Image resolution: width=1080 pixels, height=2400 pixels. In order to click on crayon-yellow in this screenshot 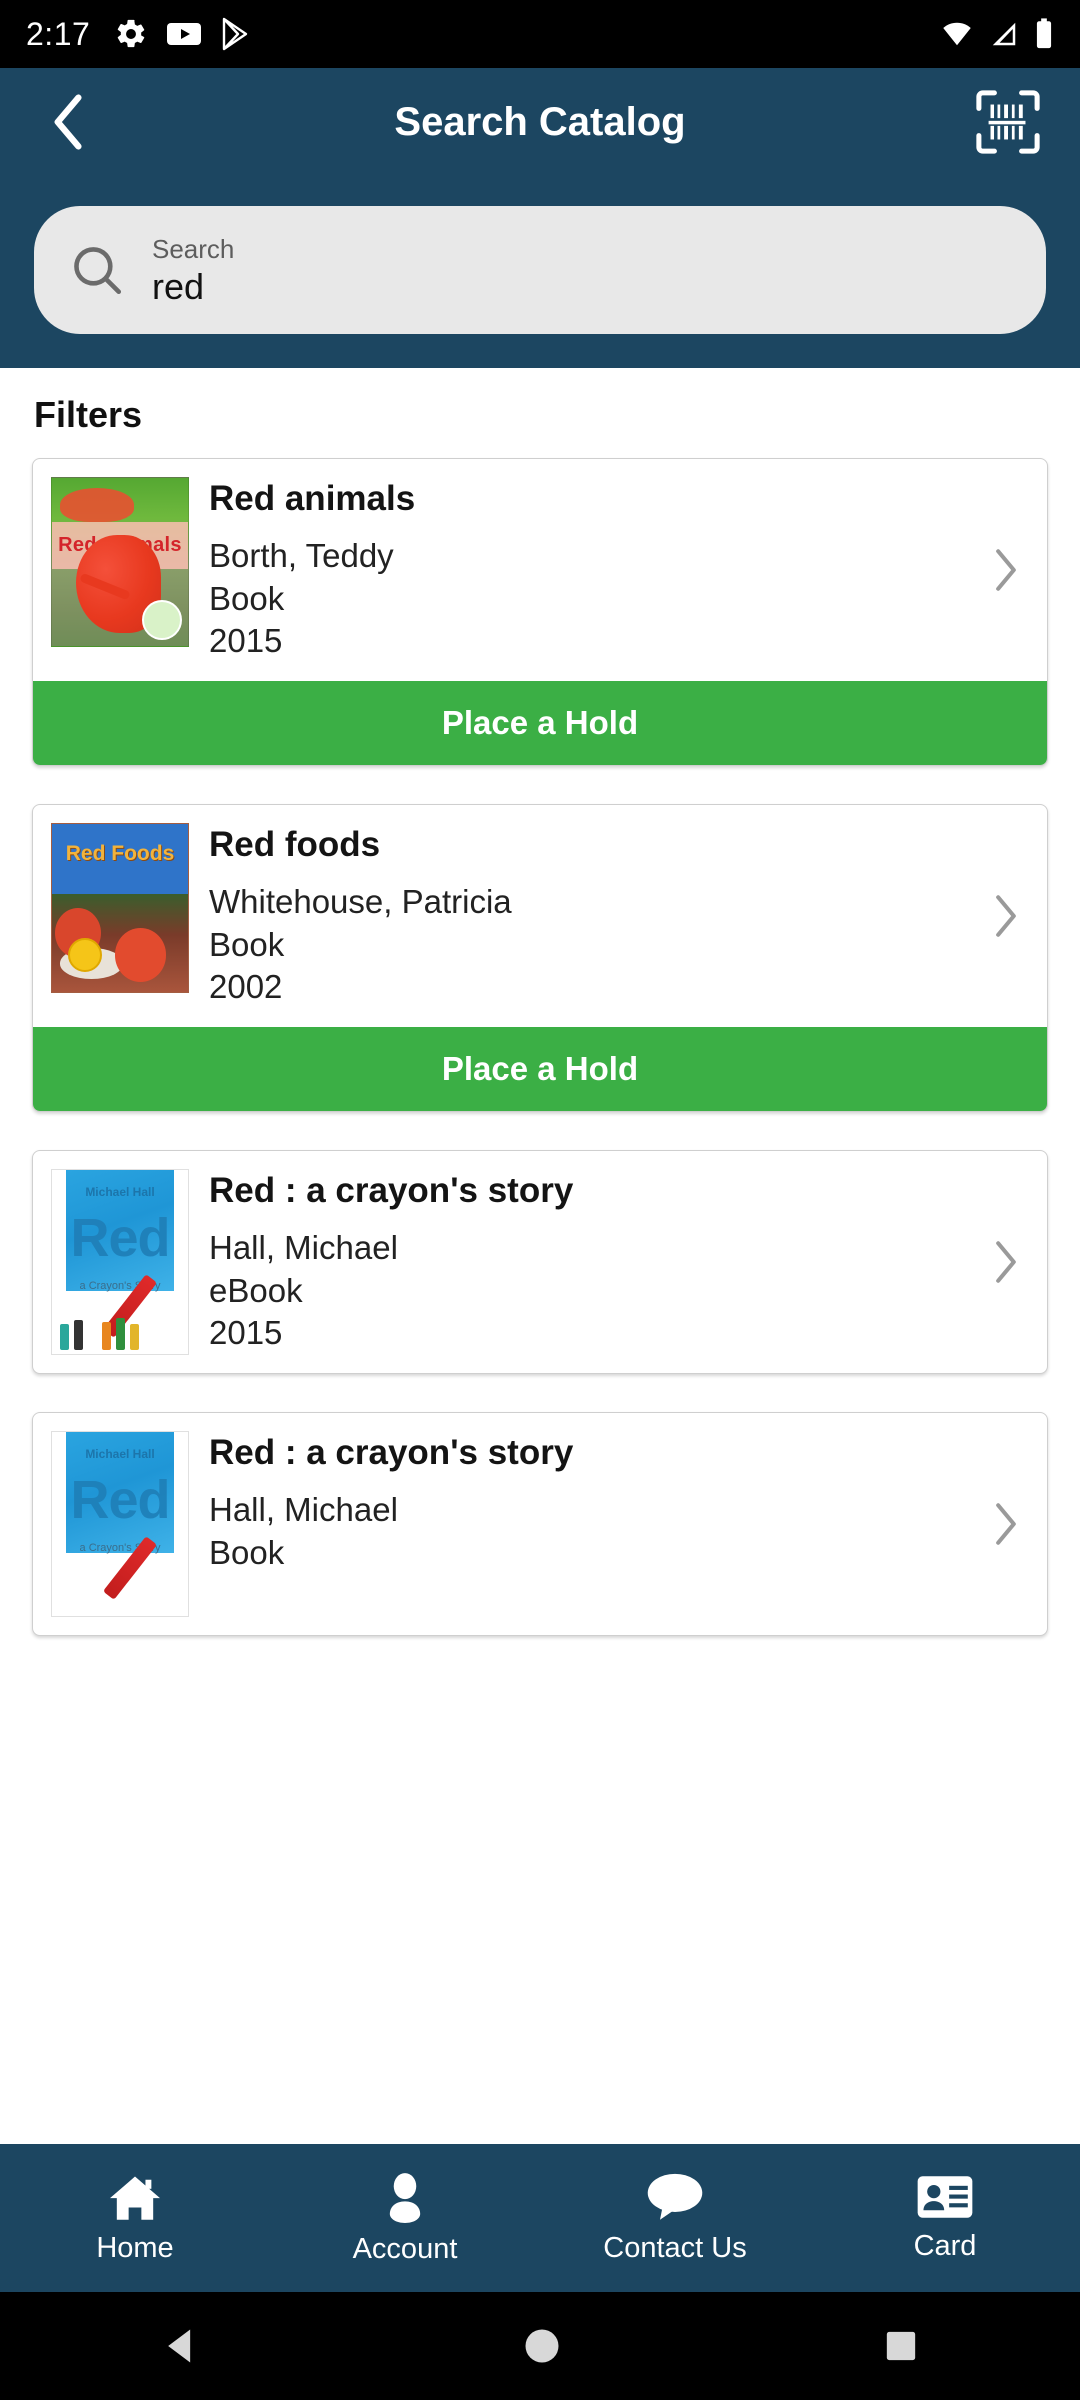, I will do `click(135, 1336)`.